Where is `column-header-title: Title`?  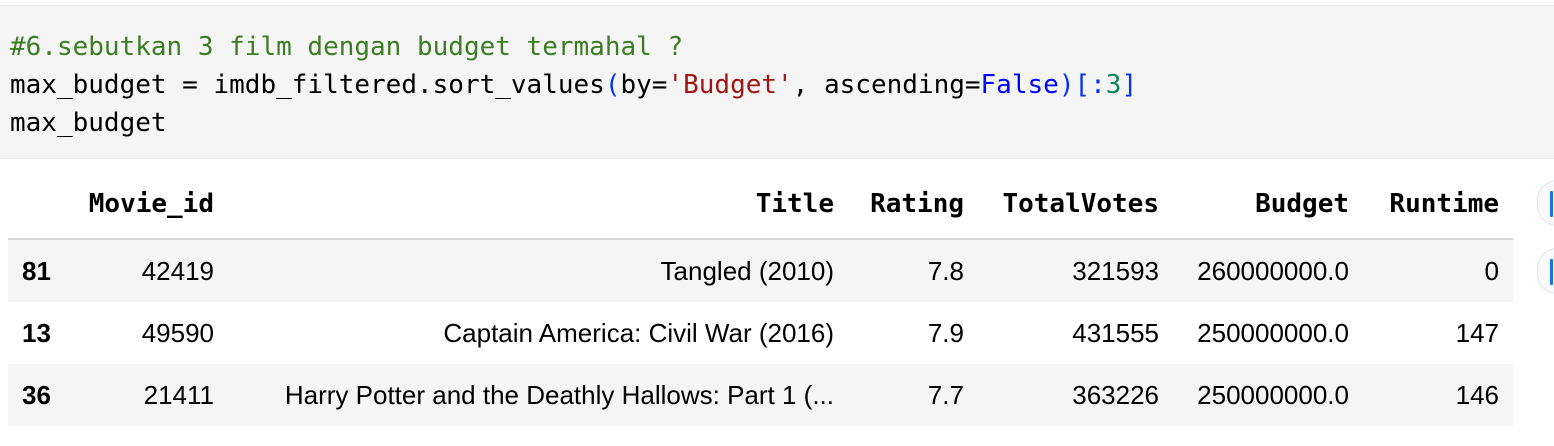 column-header-title: Title is located at coordinates (538, 205).